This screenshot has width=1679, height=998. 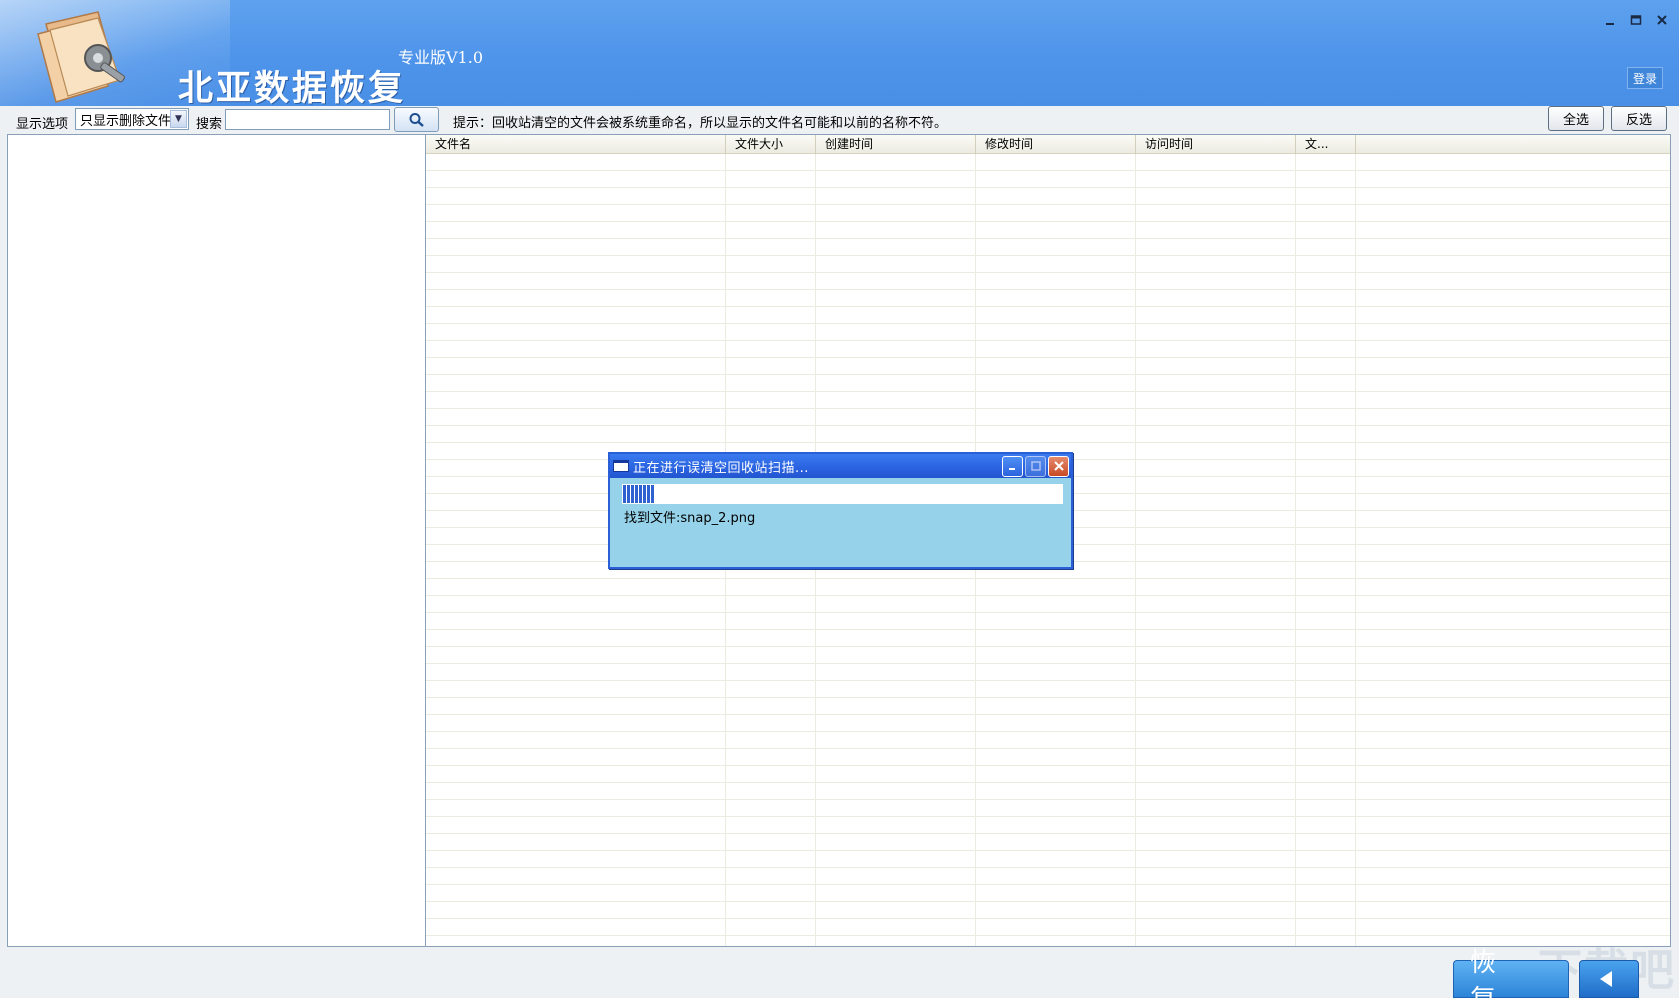 What do you see at coordinates (292, 87) in the screenshot?
I see `app-title: 北亚数据恢复` at bounding box center [292, 87].